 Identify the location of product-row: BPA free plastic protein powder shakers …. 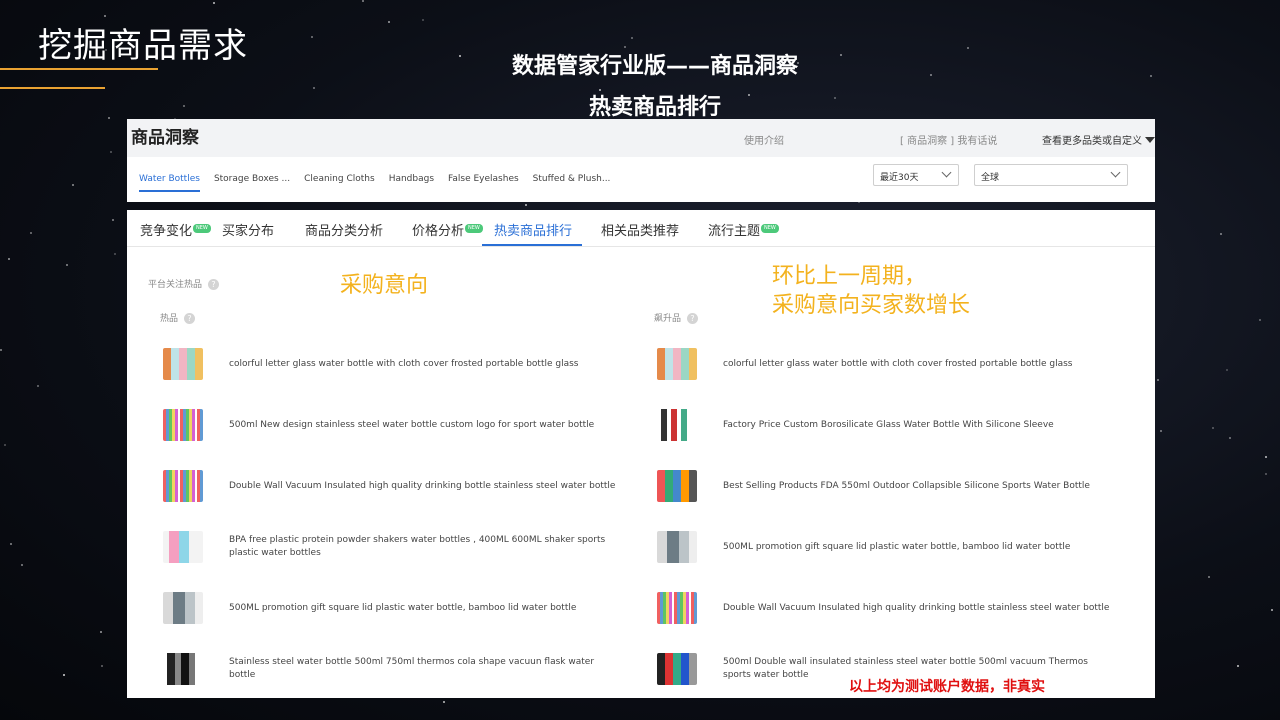
(391, 547).